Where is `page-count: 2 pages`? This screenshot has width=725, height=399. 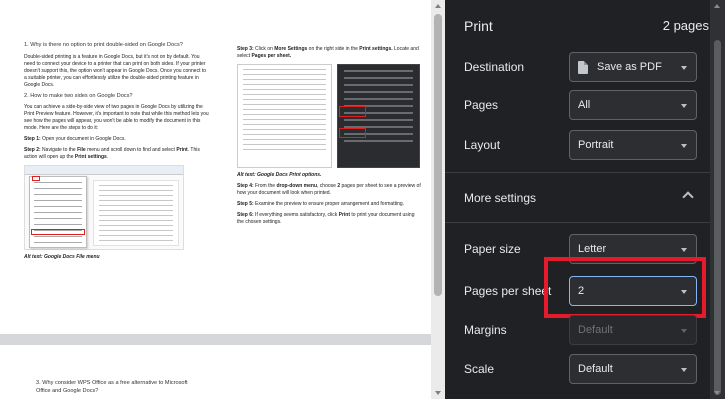
page-count: 2 pages is located at coordinates (685, 25).